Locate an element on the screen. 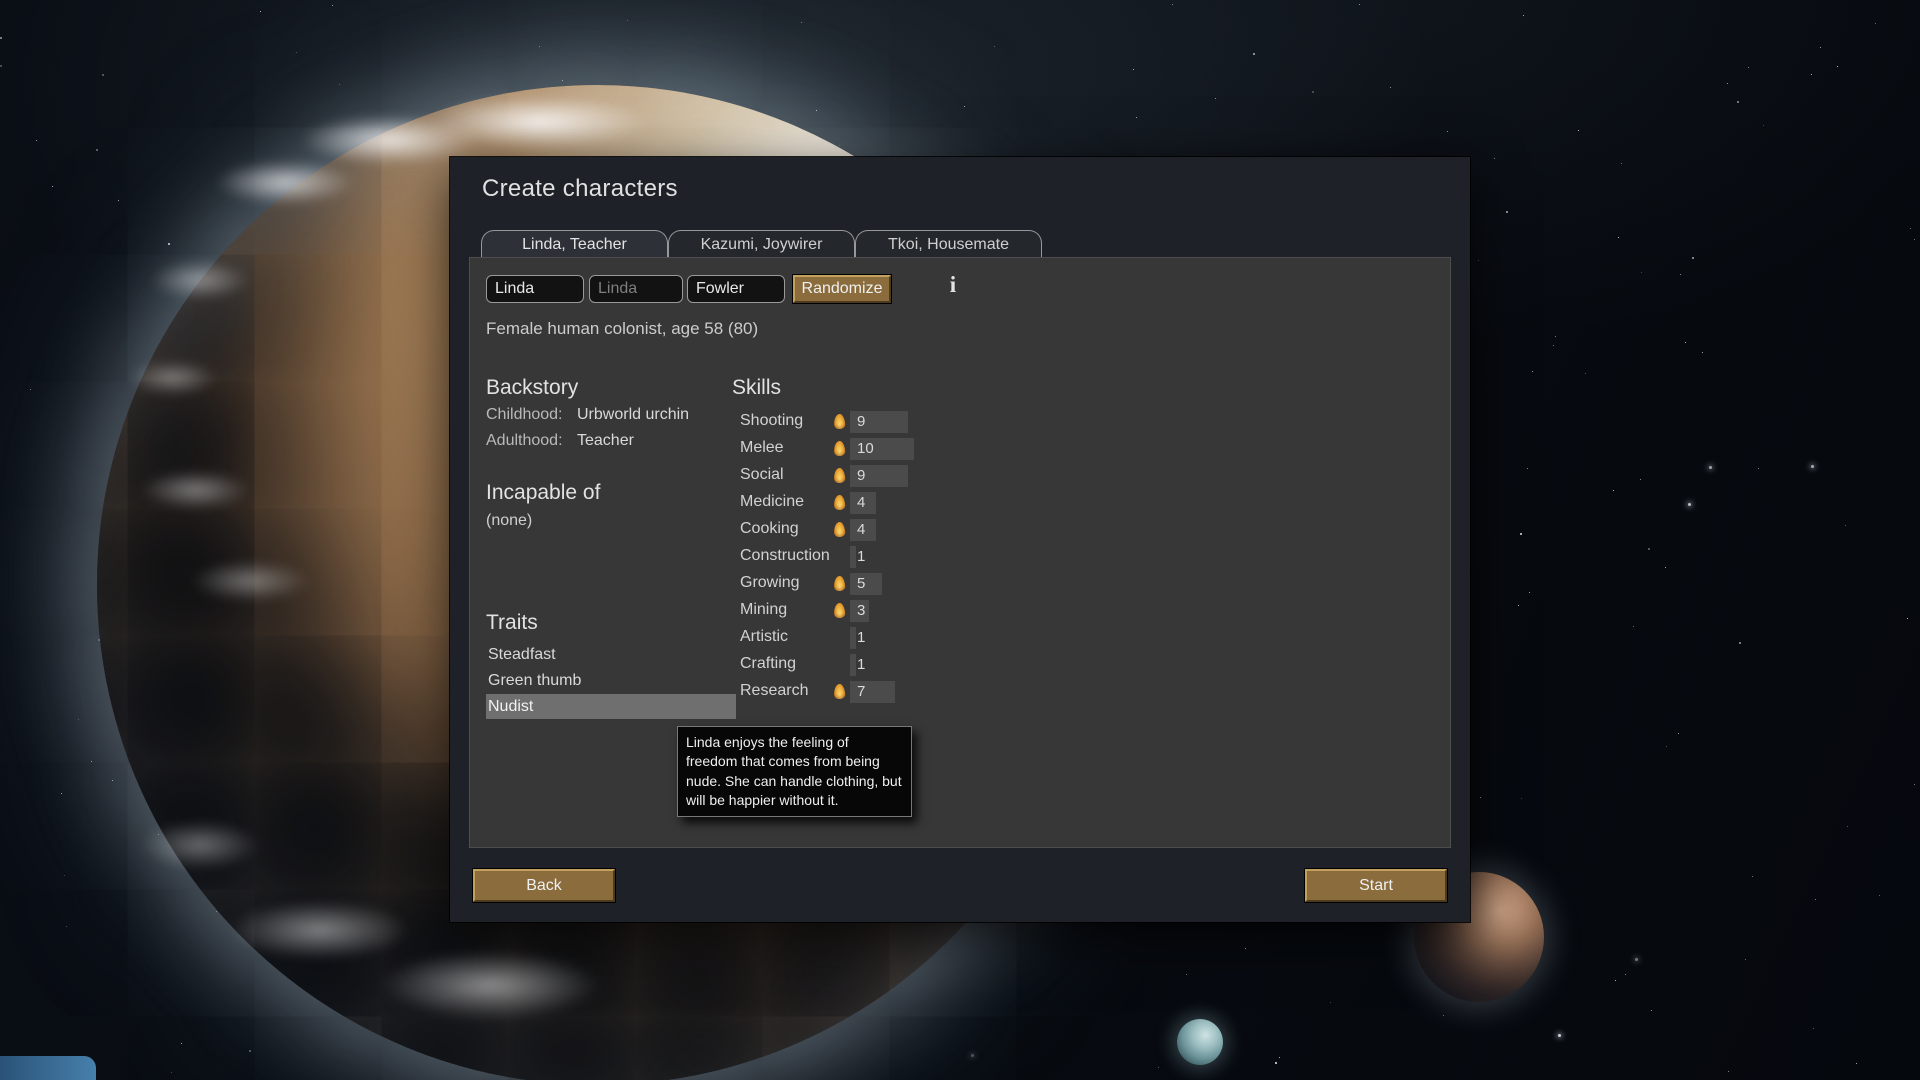  trait-green-thumb: Green thumb is located at coordinates (611, 680).